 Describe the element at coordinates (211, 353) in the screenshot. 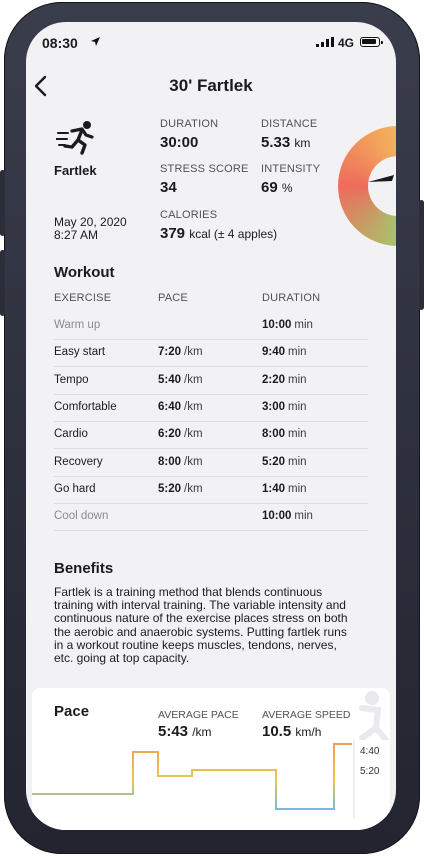

I see `table-row: Easy start 7:20/km 9:40 min` at that location.